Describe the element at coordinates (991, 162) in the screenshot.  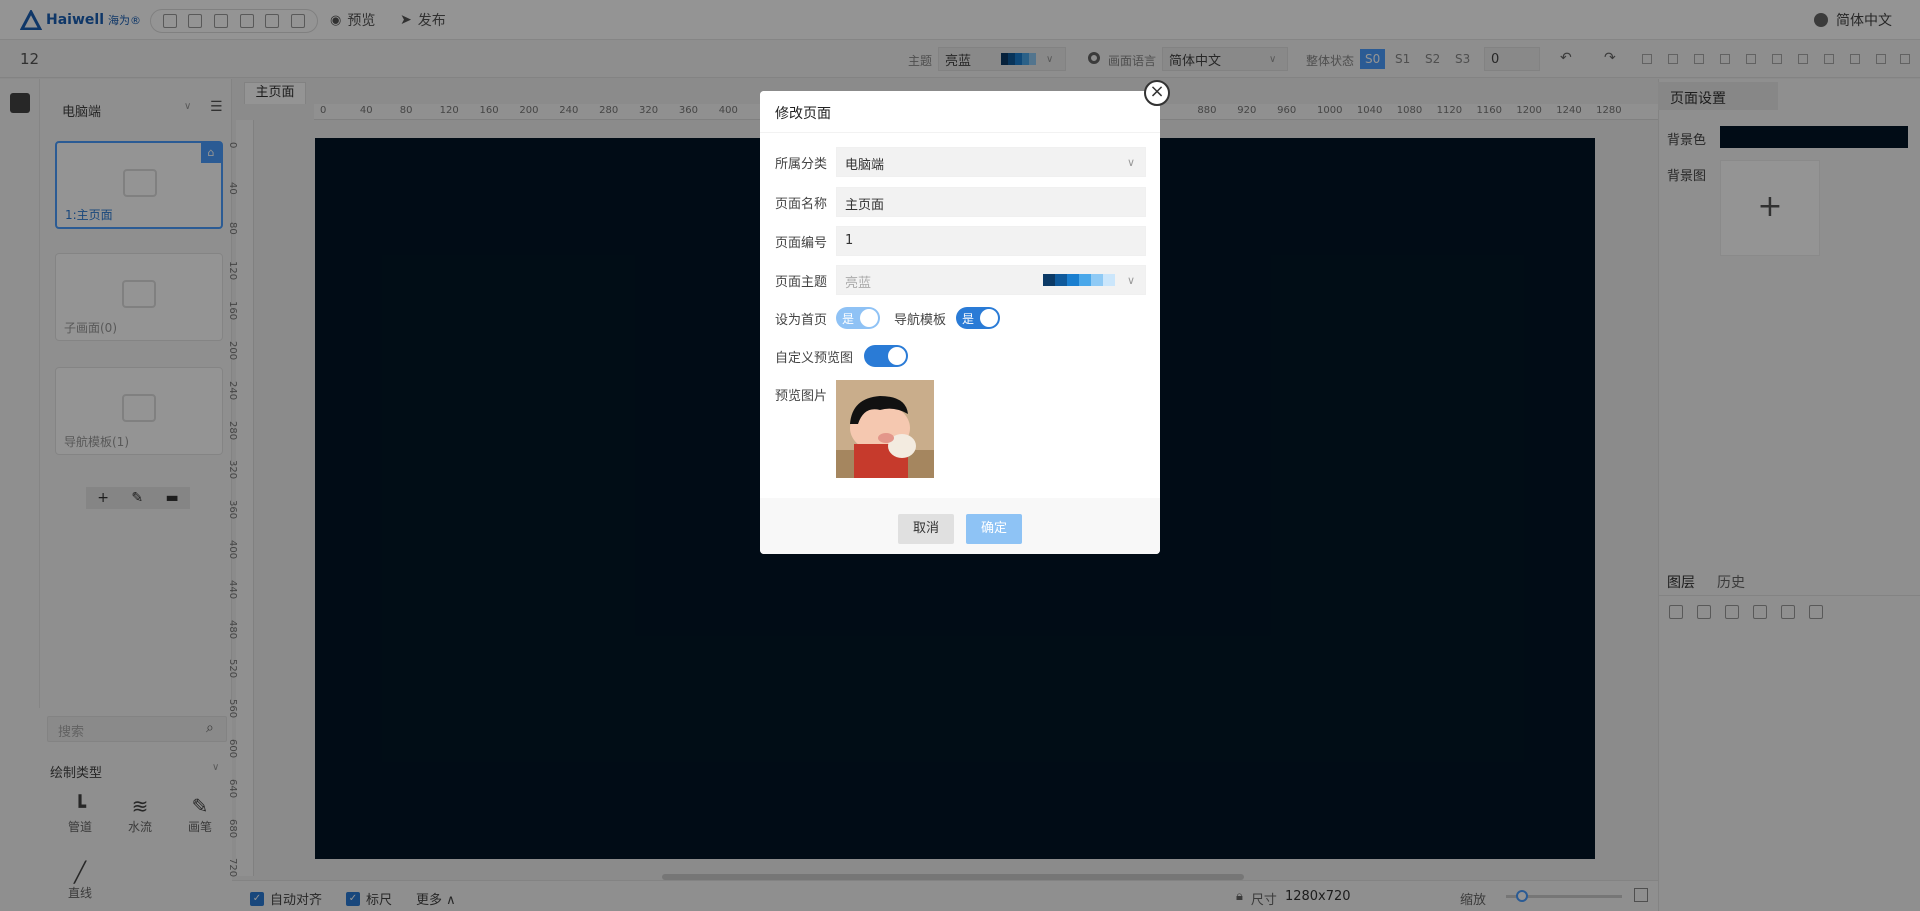
I see `category-select: 电脑端 ∨` at that location.